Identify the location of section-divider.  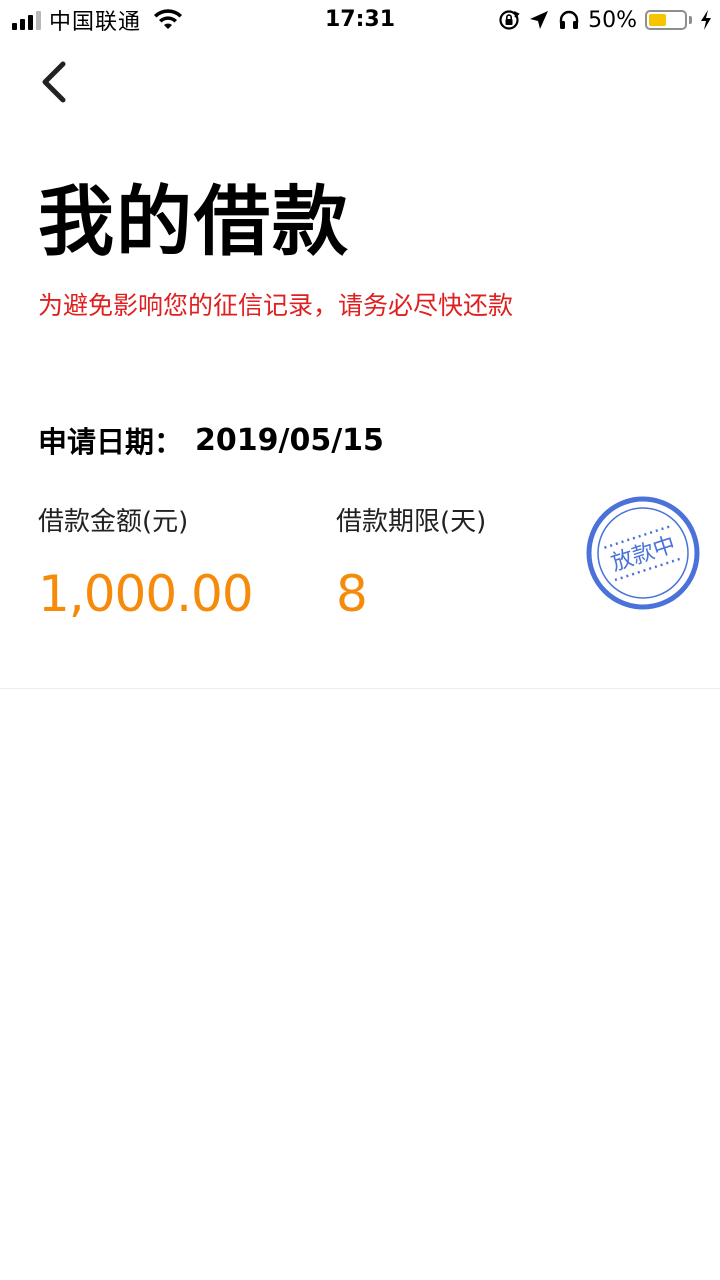
(360, 688).